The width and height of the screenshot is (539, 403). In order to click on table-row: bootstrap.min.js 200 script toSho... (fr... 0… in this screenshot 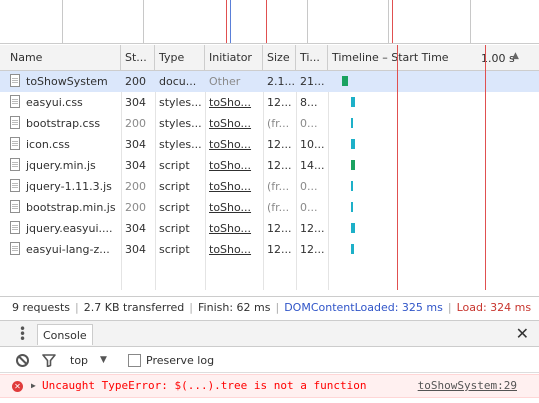, I will do `click(269, 207)`.